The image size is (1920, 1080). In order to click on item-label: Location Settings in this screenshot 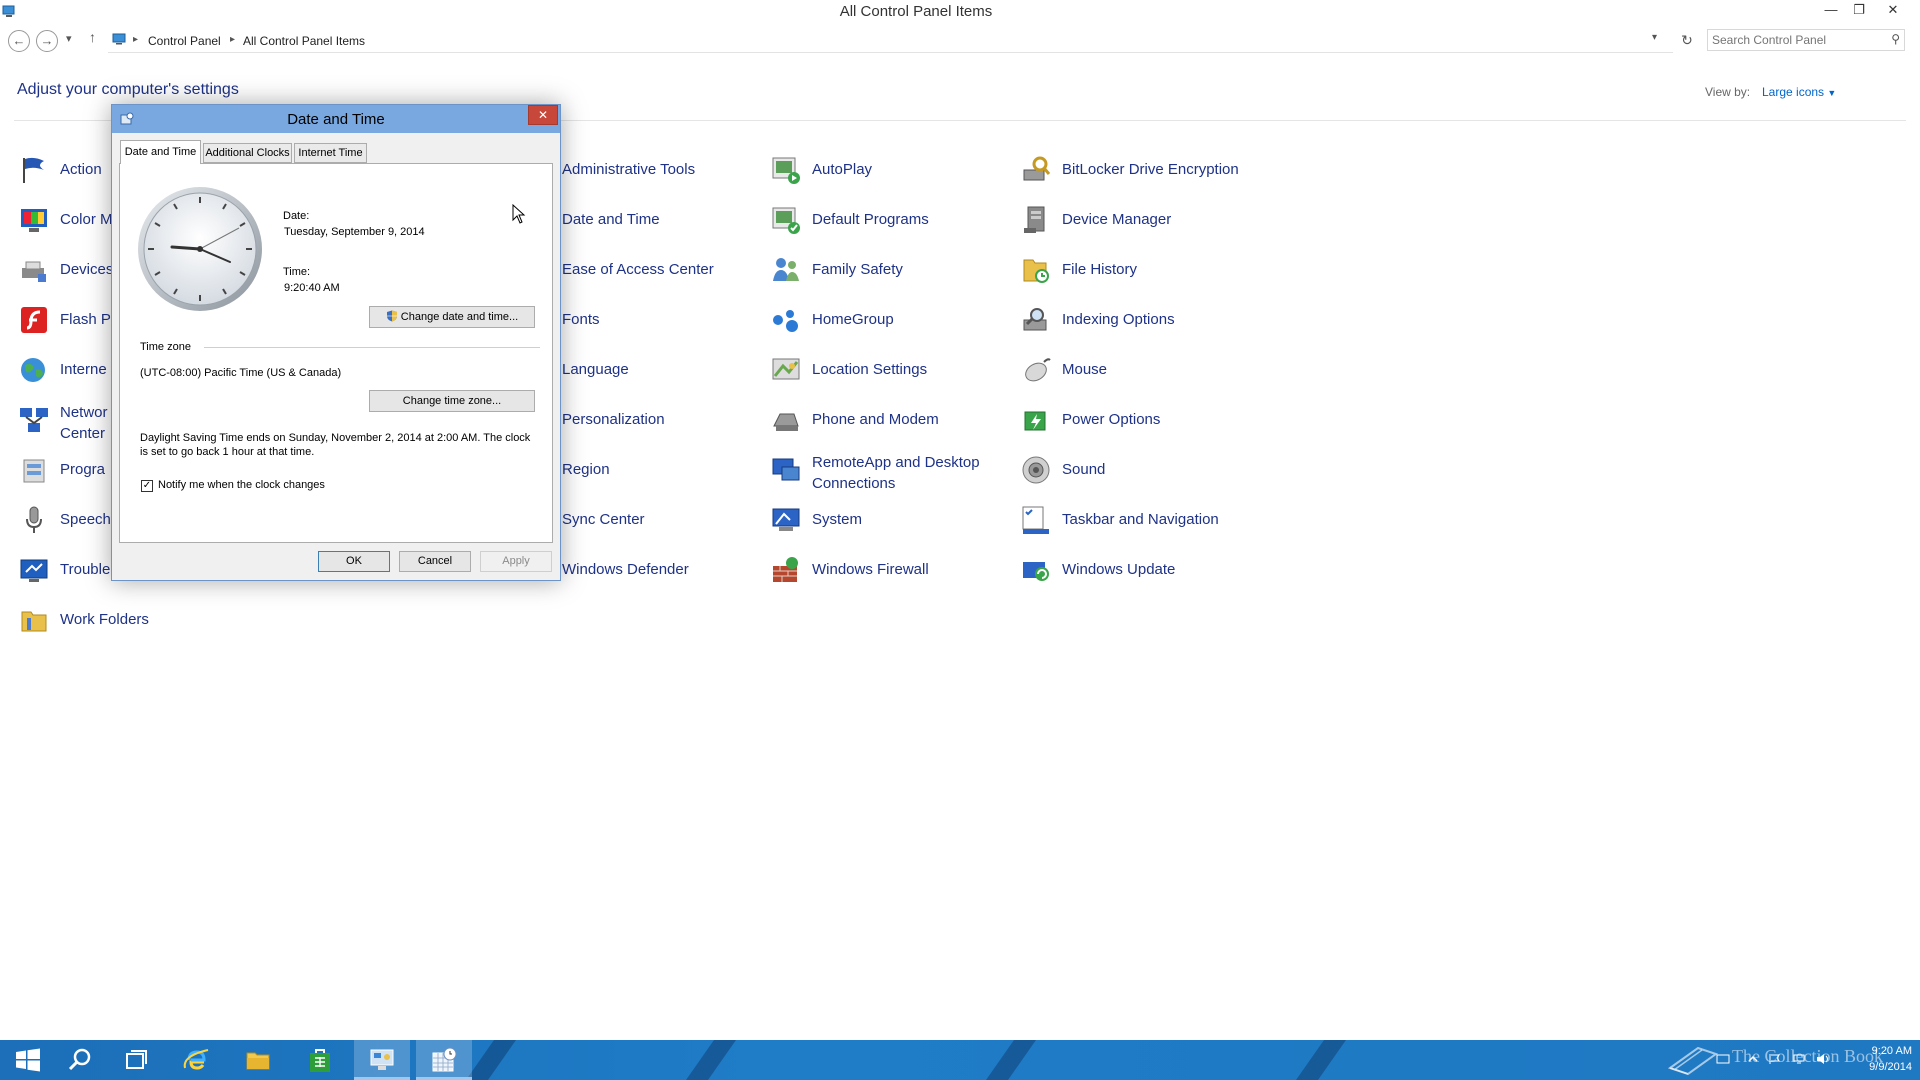, I will do `click(870, 369)`.